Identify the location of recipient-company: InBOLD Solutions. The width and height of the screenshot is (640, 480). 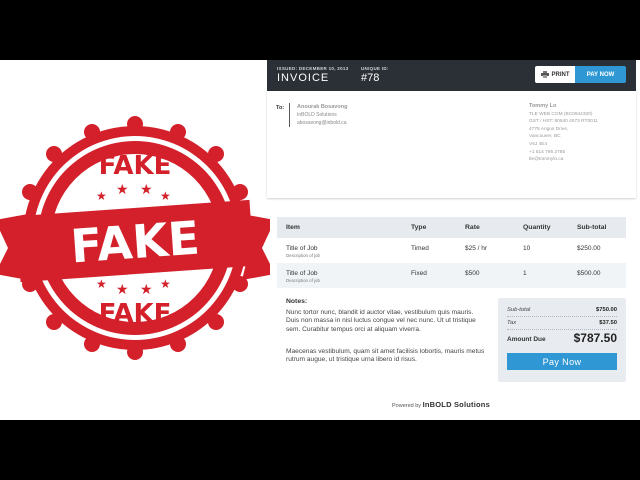
(317, 115).